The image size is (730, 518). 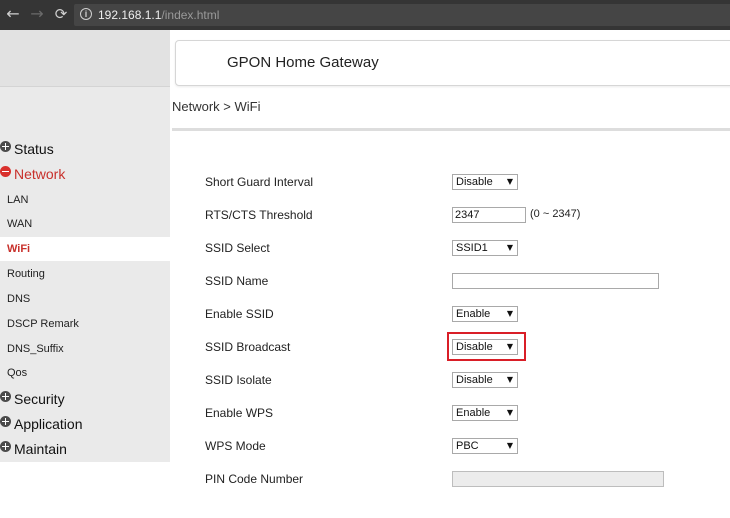 I want to click on select-value: SSID1, so click(x=472, y=248).